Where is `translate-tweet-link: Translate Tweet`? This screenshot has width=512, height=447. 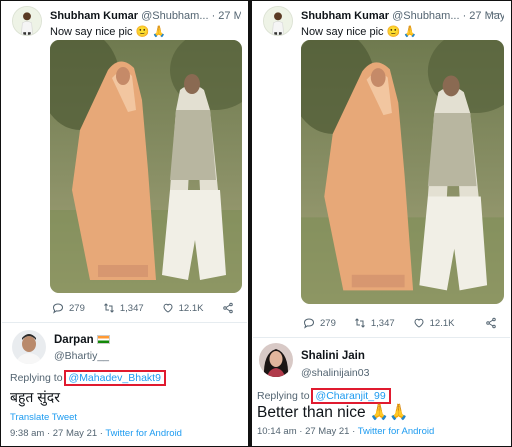
translate-tweet-link: Translate Tweet is located at coordinates (43, 417).